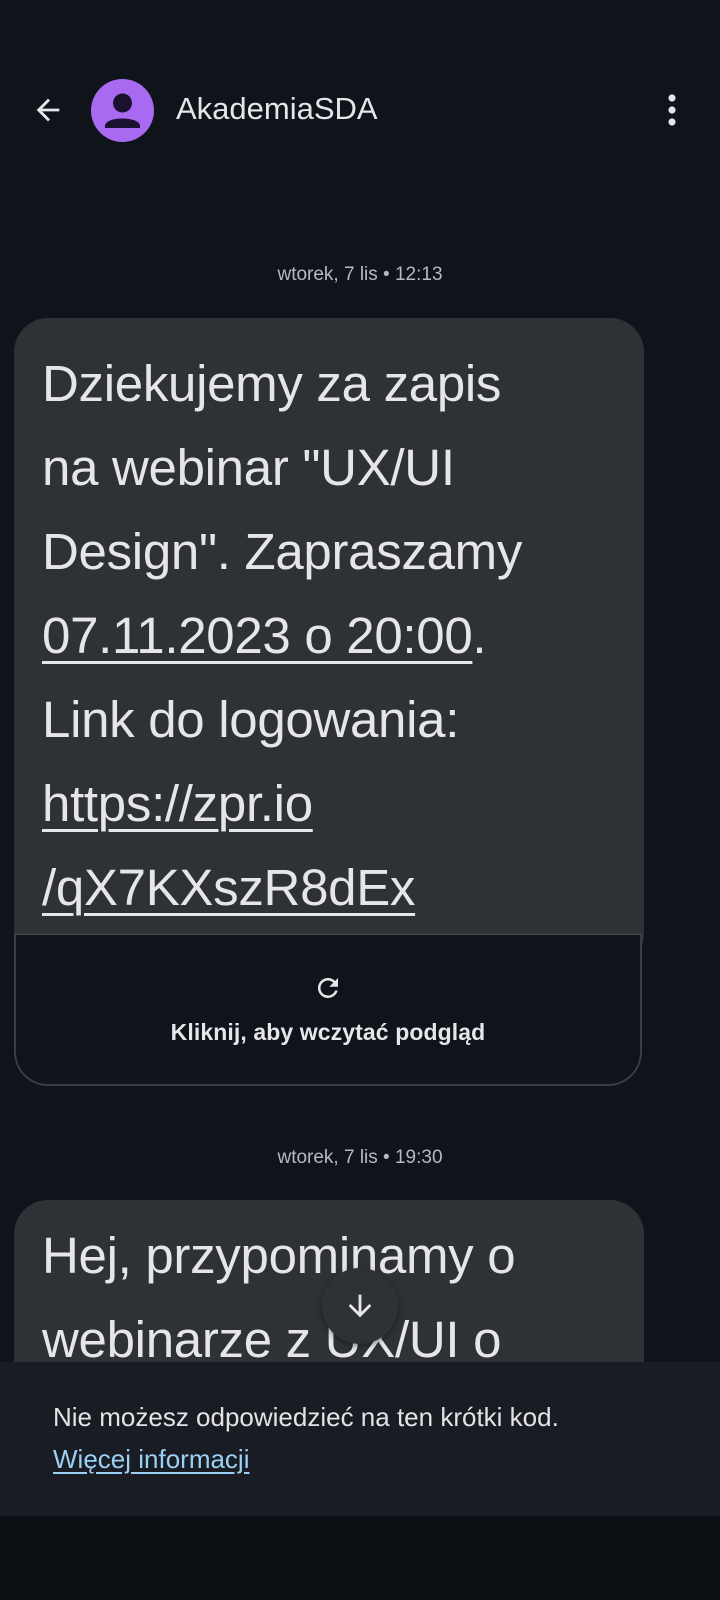 Image resolution: width=720 pixels, height=1600 pixels. Describe the element at coordinates (272, 383) in the screenshot. I see `message-line: Dziekujemy za zapis` at that location.